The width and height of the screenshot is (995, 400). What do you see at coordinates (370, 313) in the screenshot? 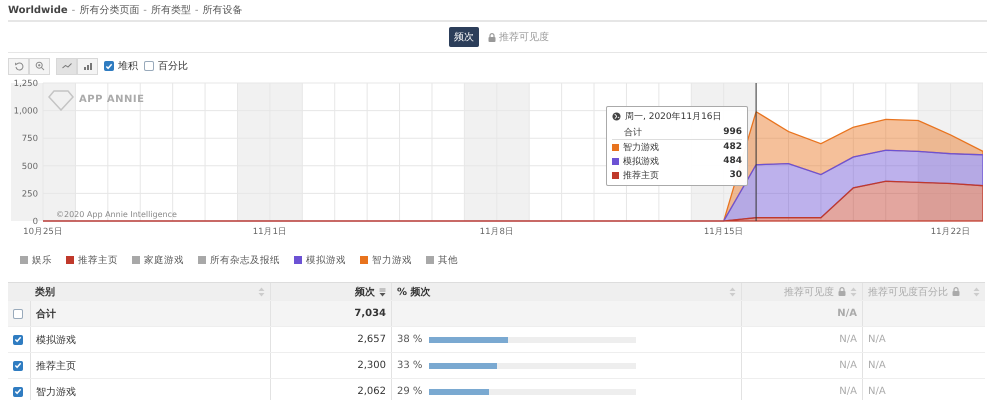
I see `count-cell: 7,034` at bounding box center [370, 313].